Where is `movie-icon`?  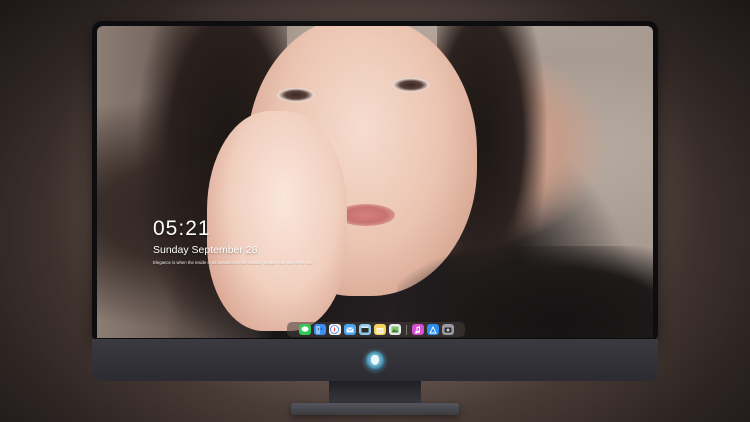 movie-icon is located at coordinates (364, 329).